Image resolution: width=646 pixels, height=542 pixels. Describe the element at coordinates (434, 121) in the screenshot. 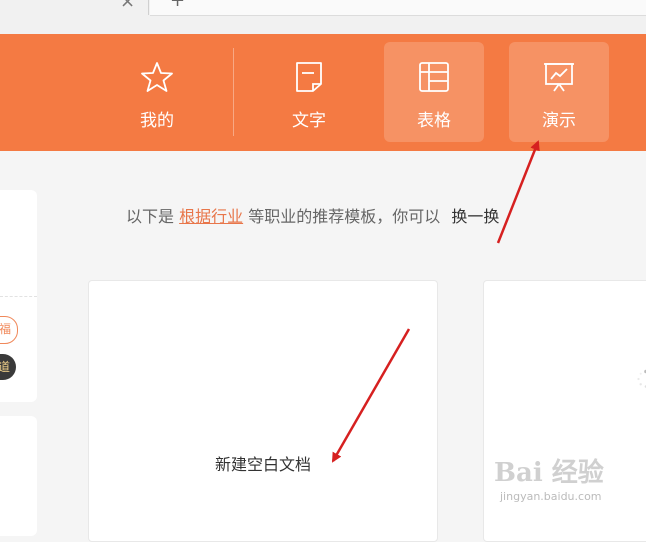

I see `nav-label-spreadsheet: 表格` at that location.